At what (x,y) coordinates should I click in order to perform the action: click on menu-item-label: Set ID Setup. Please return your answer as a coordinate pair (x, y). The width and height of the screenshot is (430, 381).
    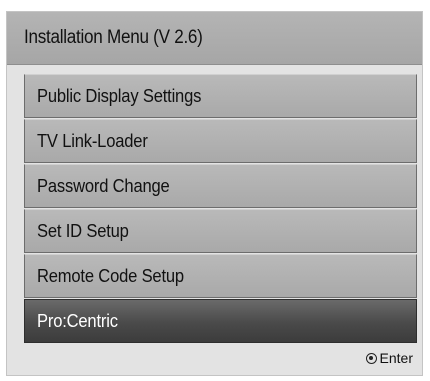
    Looking at the image, I should click on (83, 230).